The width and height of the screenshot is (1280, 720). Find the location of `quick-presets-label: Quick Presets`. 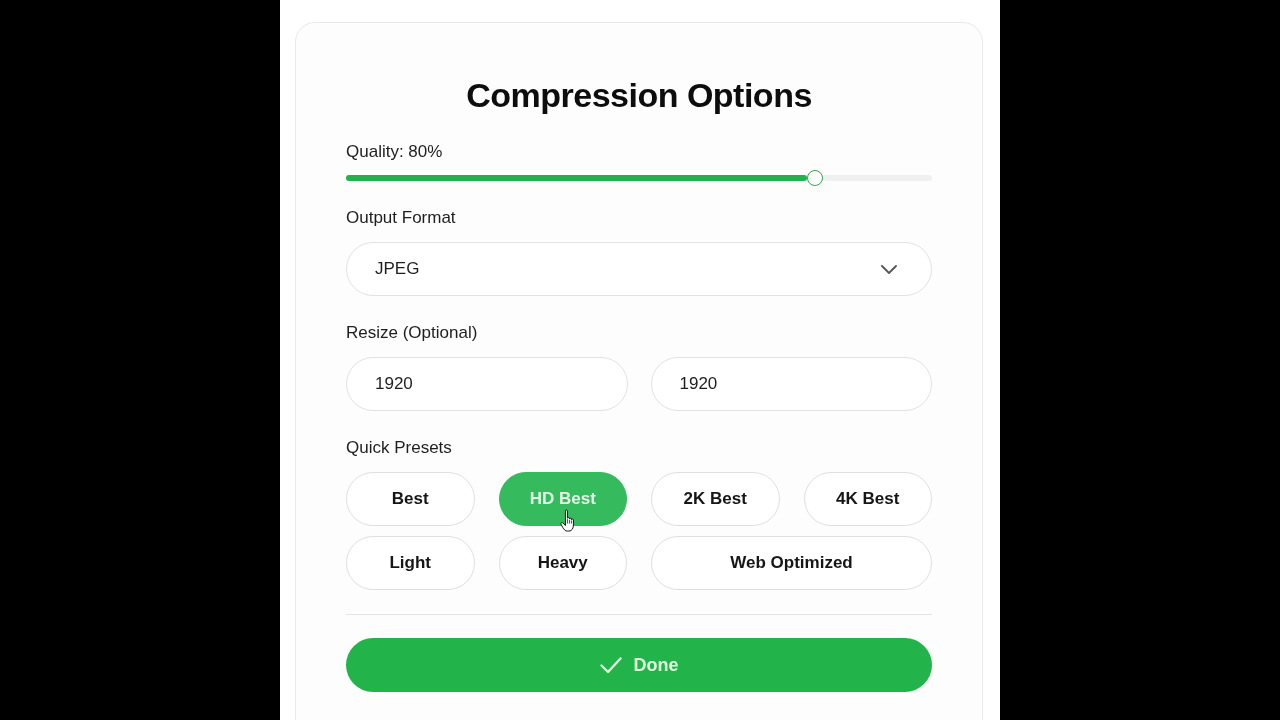

quick-presets-label: Quick Presets is located at coordinates (399, 448).